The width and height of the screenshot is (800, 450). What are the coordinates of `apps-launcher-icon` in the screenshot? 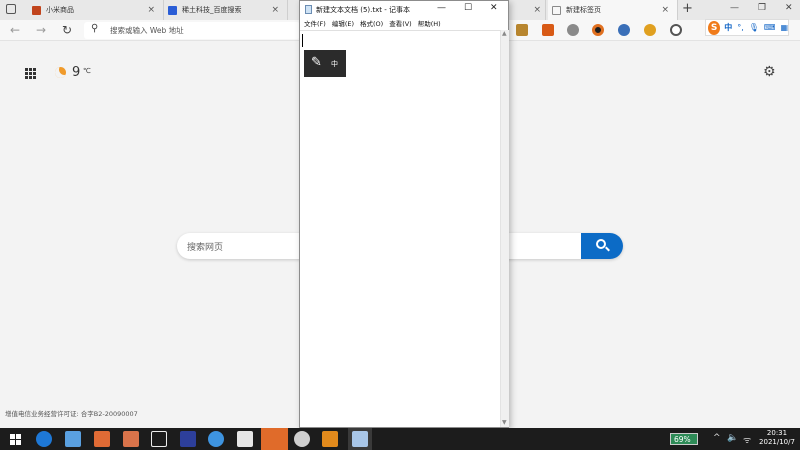 It's located at (30, 73).